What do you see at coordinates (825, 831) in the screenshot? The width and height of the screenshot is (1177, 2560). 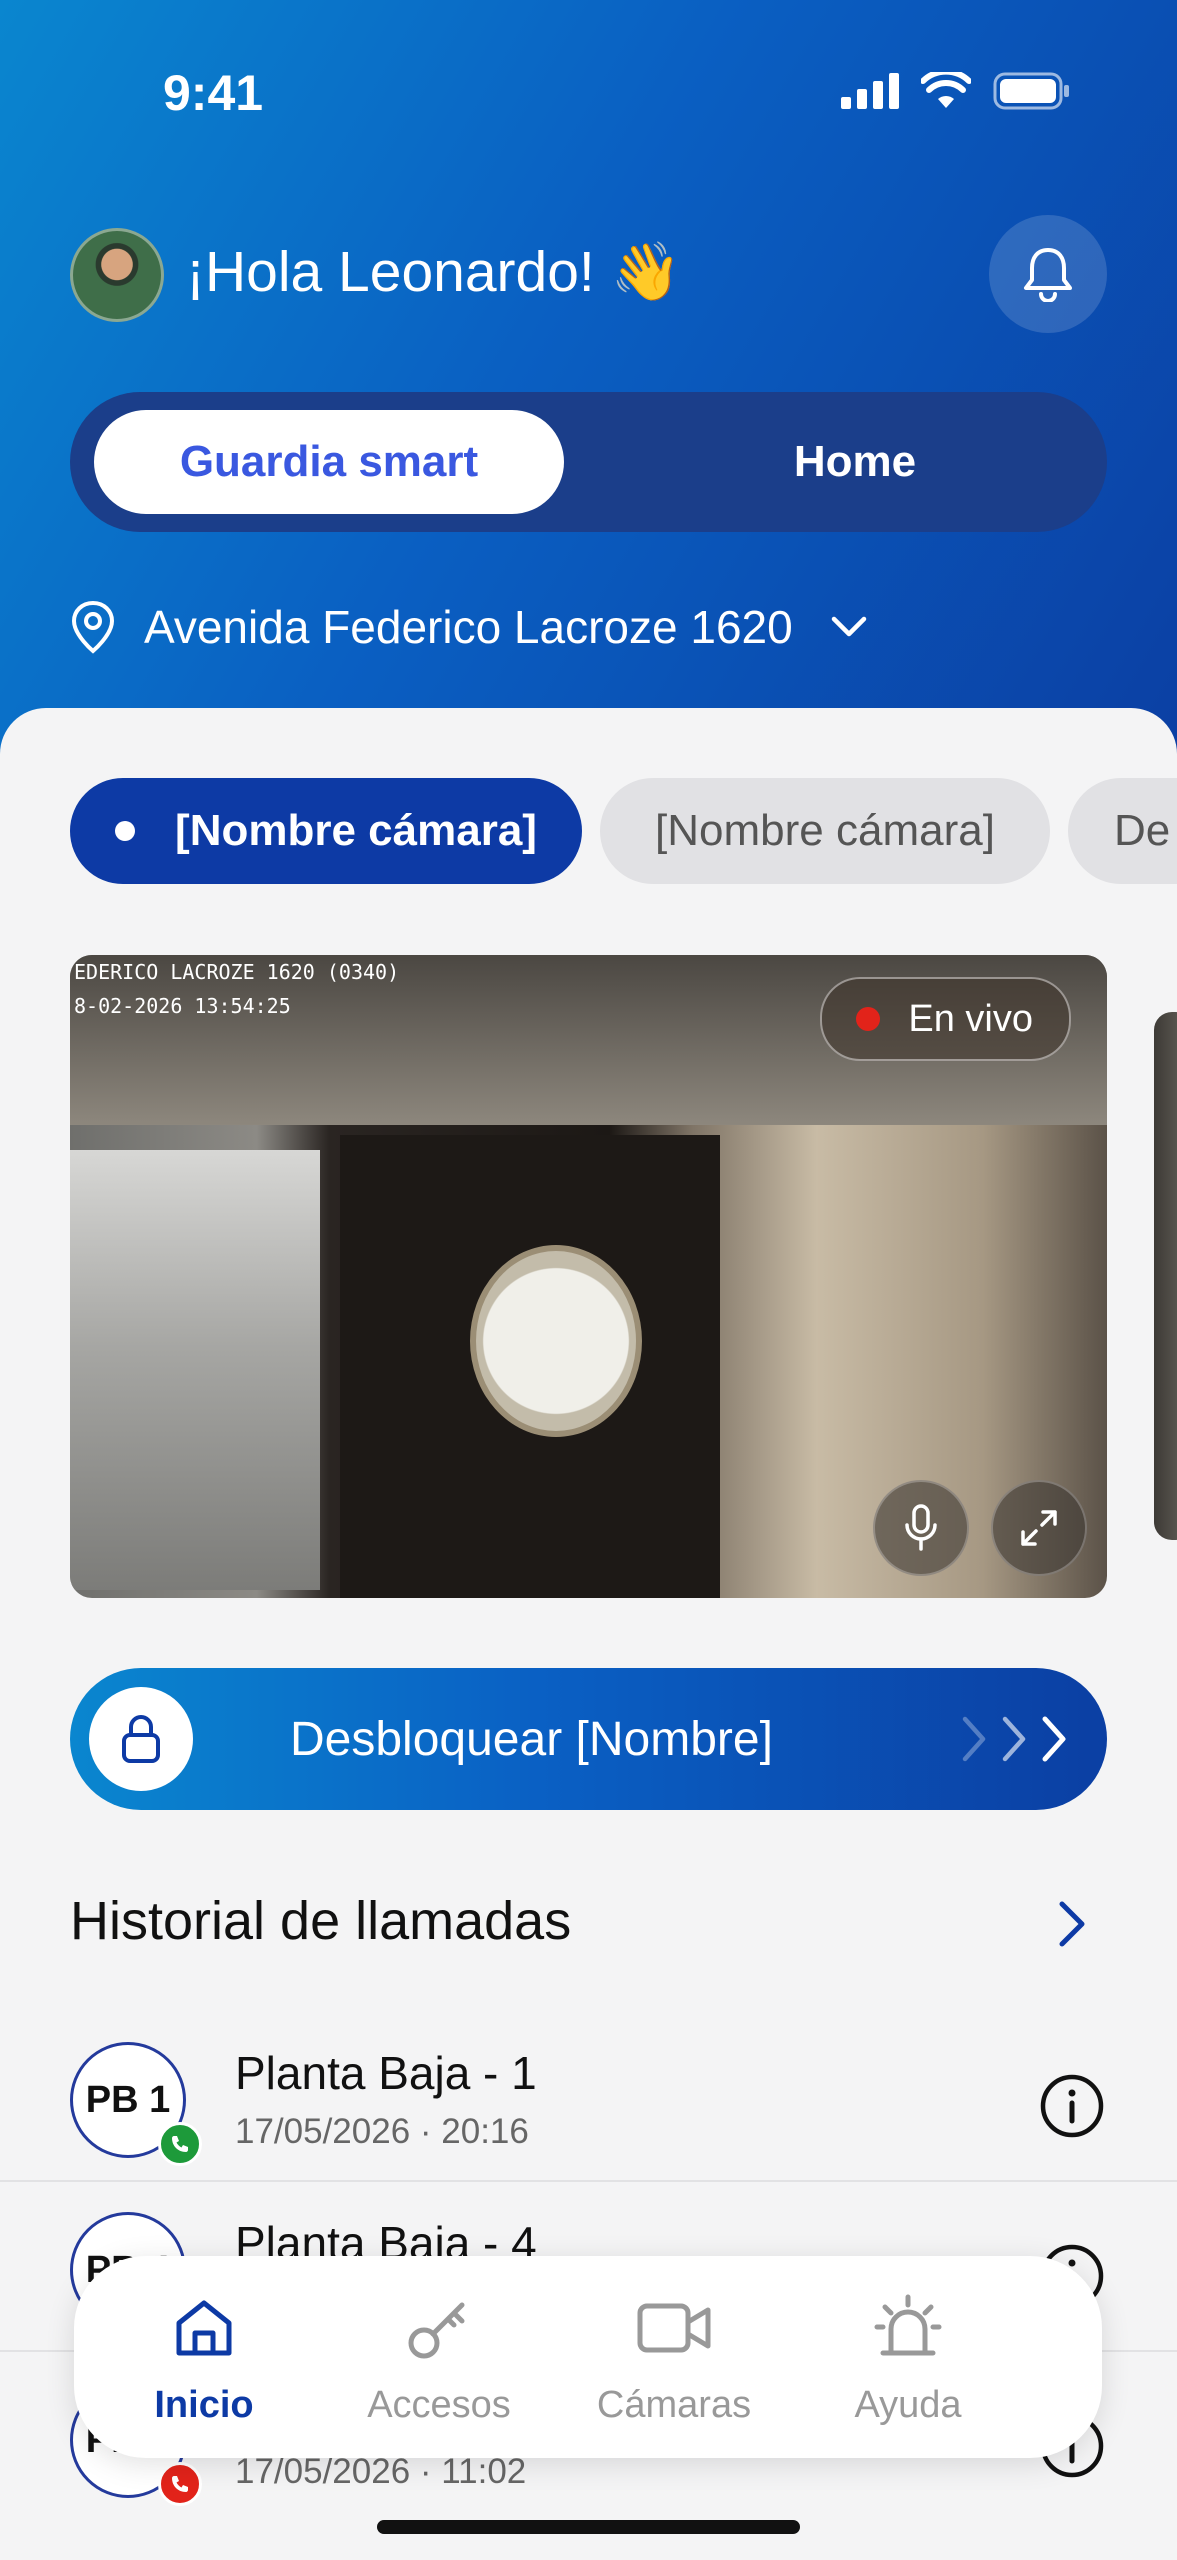 I see `camera-chip: [Nombre cámara]` at bounding box center [825, 831].